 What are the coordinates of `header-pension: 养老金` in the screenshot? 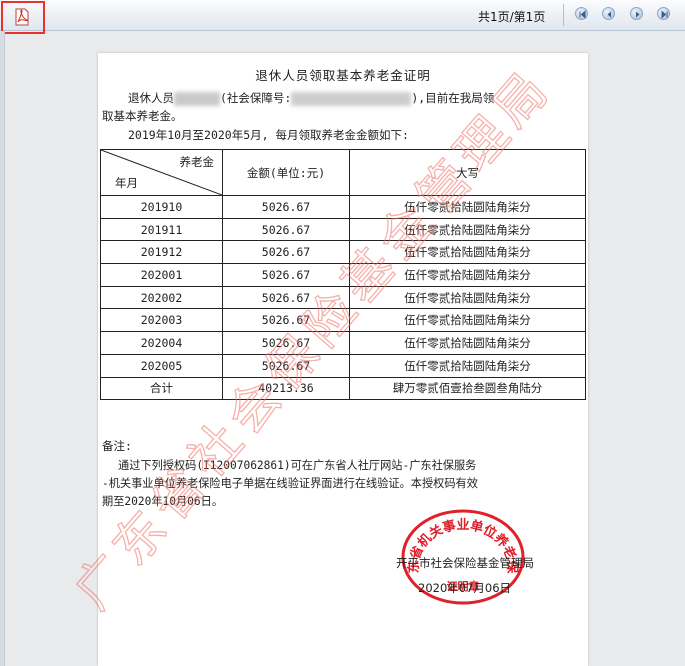 It's located at (197, 162).